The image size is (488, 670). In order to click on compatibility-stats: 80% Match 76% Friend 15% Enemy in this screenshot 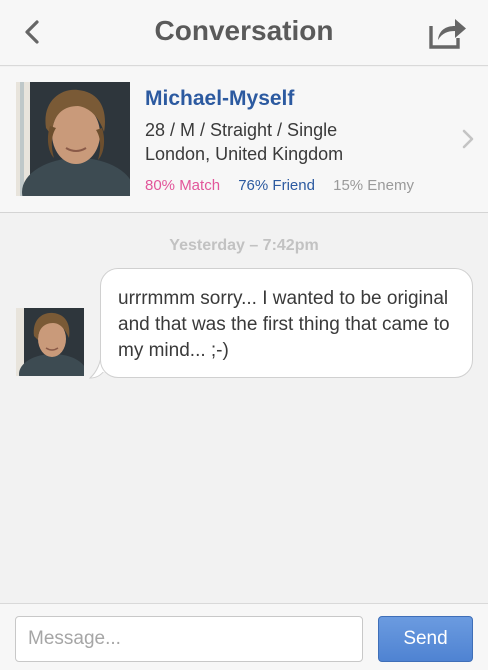, I will do `click(279, 185)`.